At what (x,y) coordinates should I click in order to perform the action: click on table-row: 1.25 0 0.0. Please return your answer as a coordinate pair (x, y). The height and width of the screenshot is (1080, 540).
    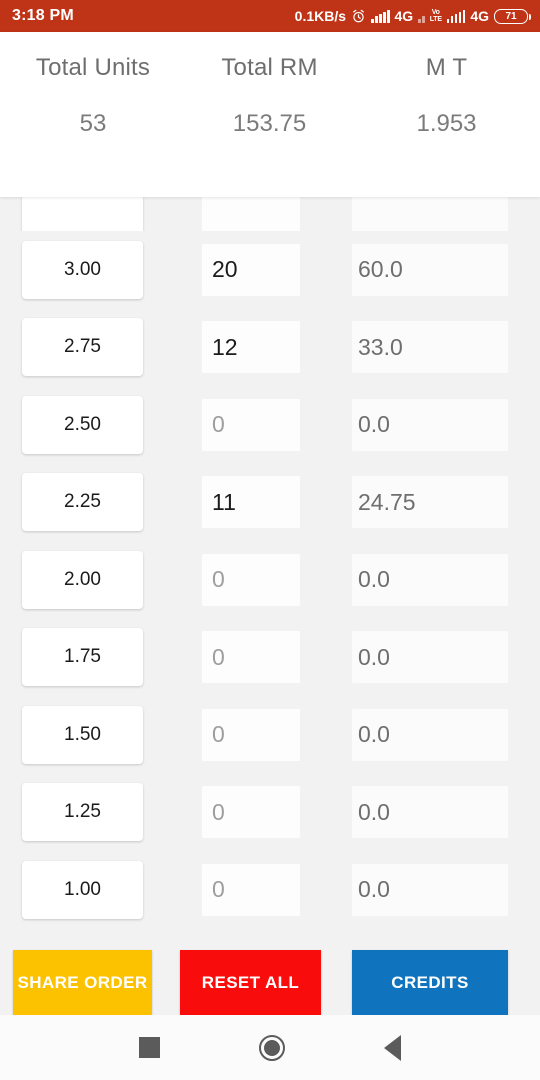
    Looking at the image, I should click on (270, 813).